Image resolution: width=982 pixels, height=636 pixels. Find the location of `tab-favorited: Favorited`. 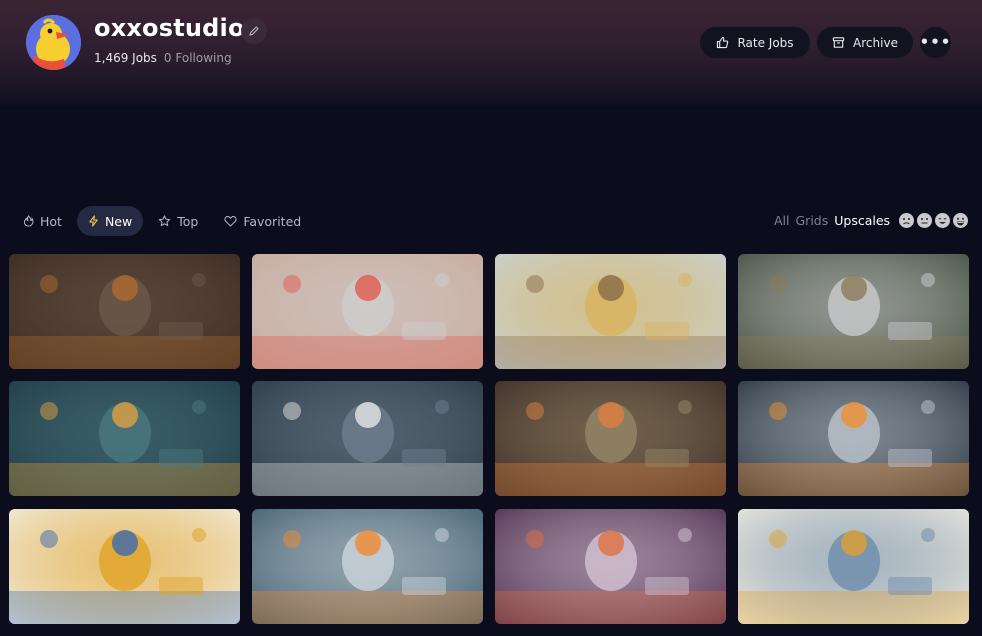

tab-favorited: Favorited is located at coordinates (262, 221).